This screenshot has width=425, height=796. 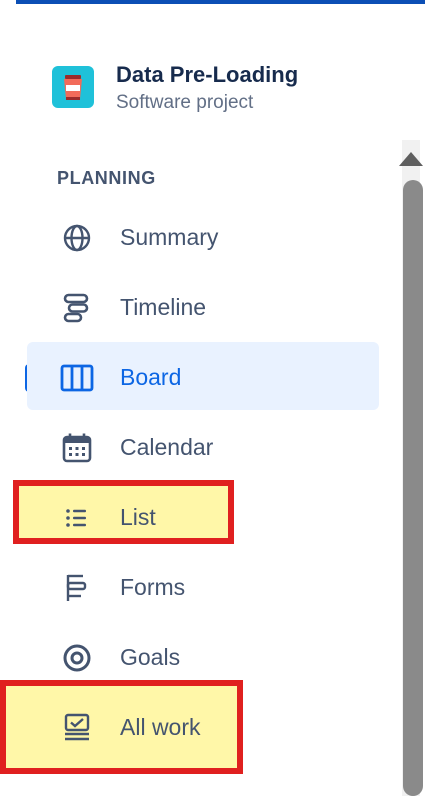 I want to click on board-icon, so click(x=77, y=378).